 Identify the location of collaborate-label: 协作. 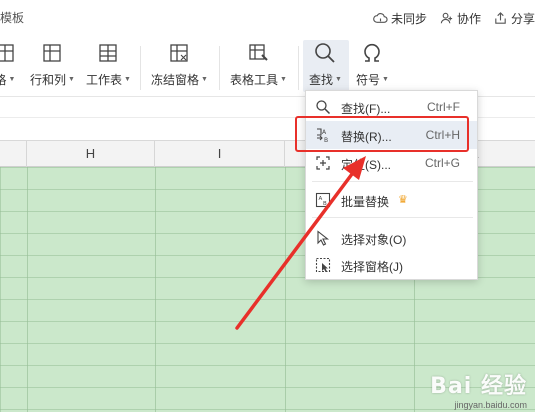
(468, 19).